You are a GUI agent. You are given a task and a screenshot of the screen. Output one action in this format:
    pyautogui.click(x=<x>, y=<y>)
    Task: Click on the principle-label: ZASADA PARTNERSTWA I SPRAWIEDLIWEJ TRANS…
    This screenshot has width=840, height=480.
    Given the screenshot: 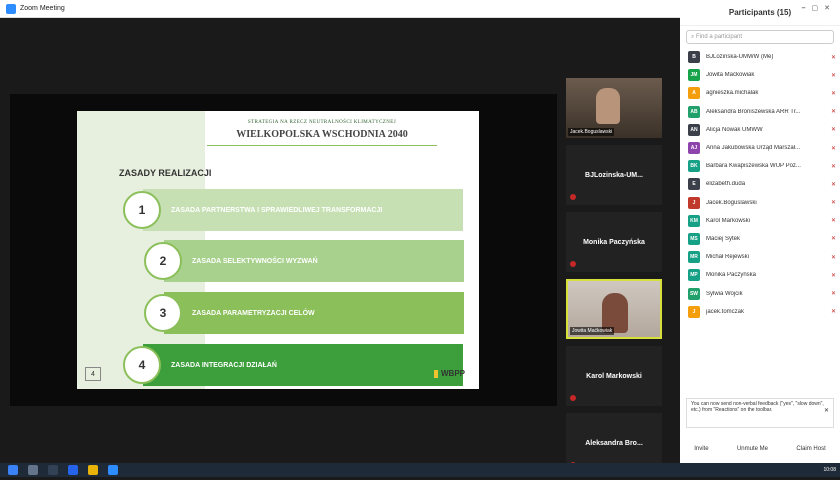 What is the action you would take?
    pyautogui.click(x=277, y=210)
    